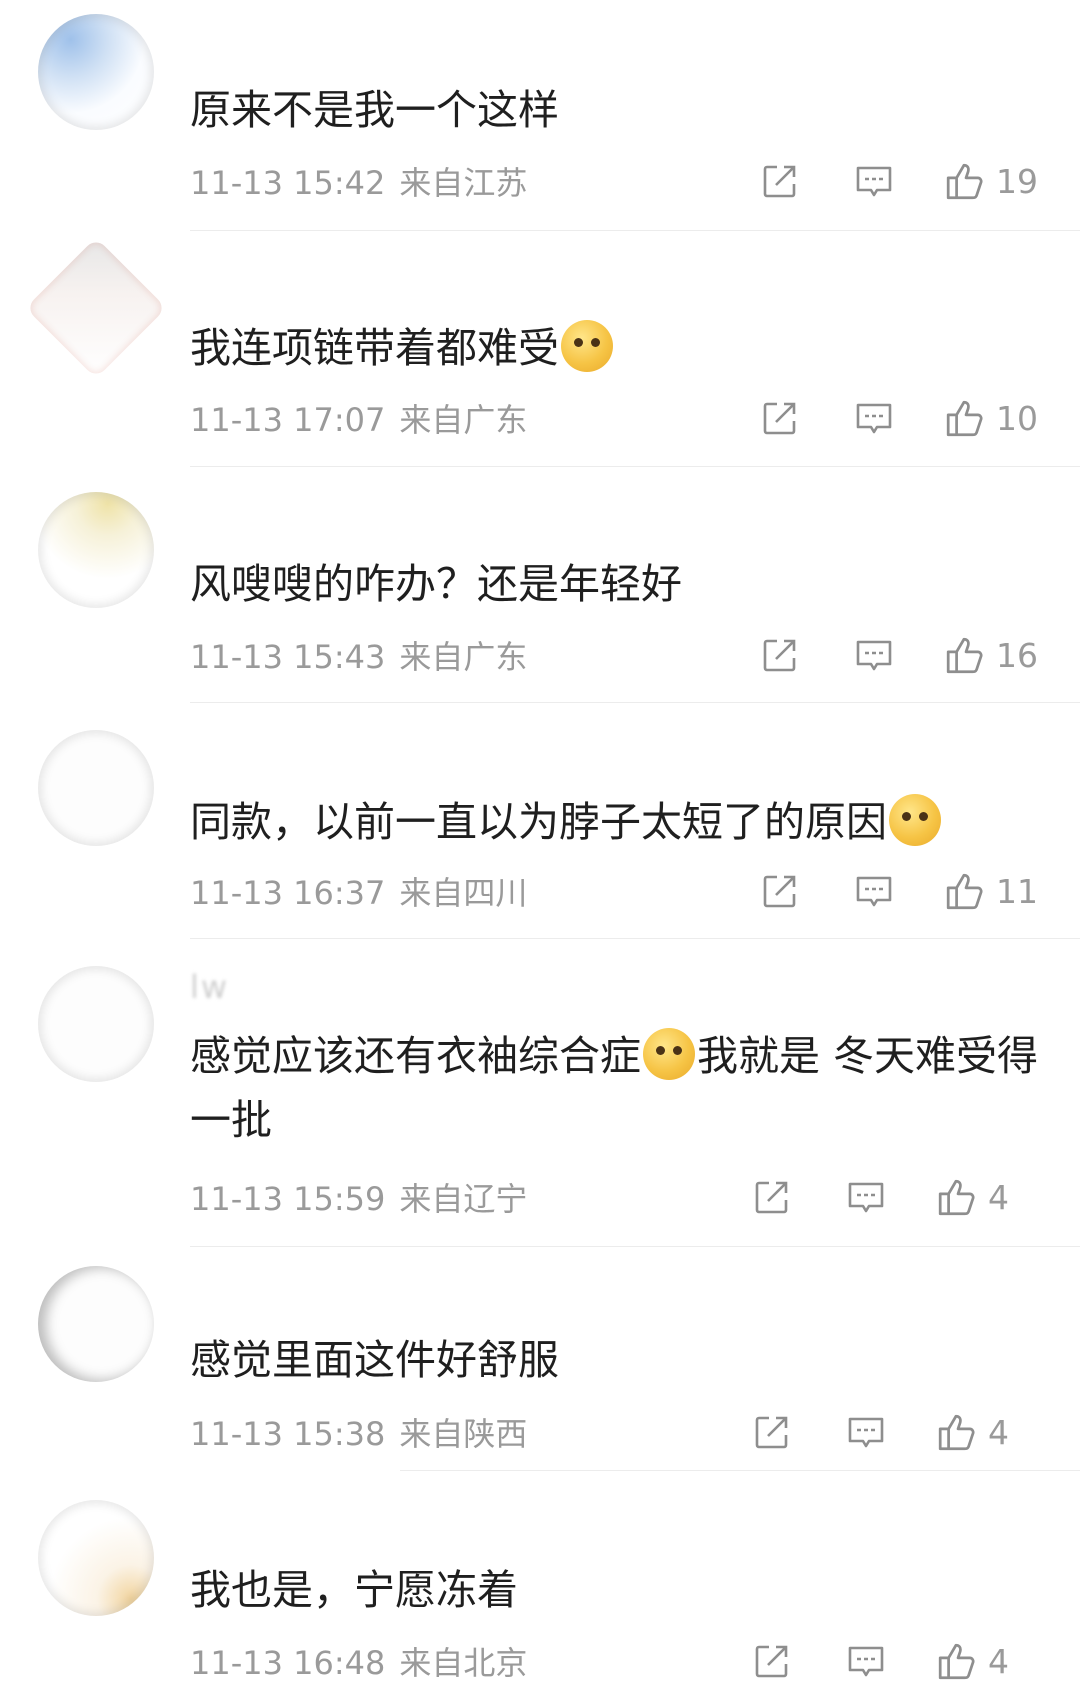  What do you see at coordinates (209, 987) in the screenshot?
I see `username: lw` at bounding box center [209, 987].